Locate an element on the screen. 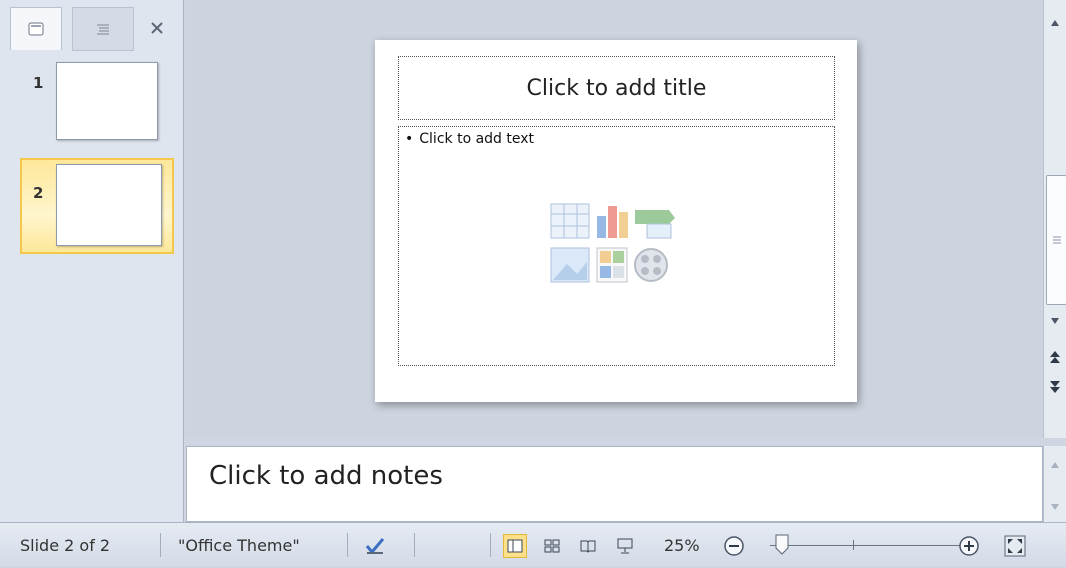 This screenshot has width=1066, height=568. zoom-level: 25% is located at coordinates (682, 545).